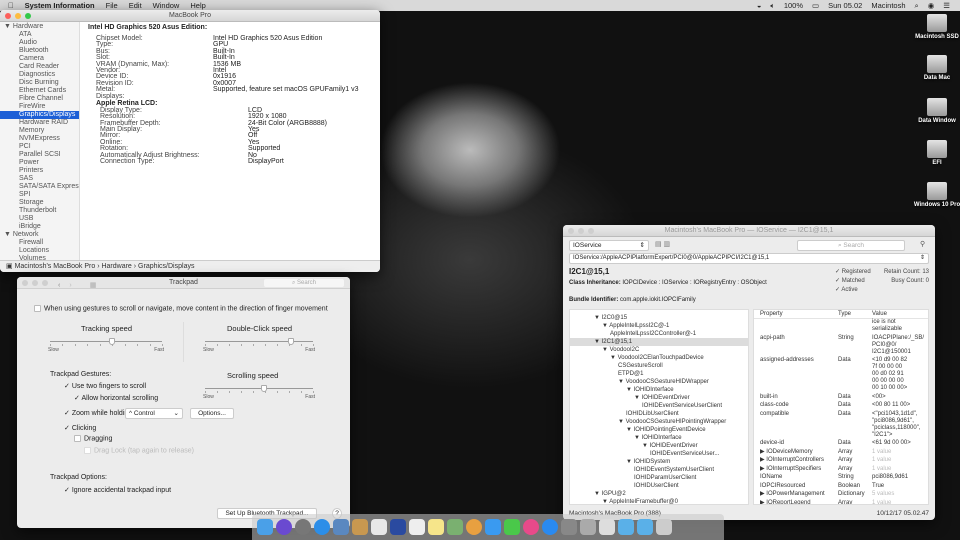 This screenshot has height=540, width=960. What do you see at coordinates (436, 527) in the screenshot?
I see `stickies-icon` at bounding box center [436, 527].